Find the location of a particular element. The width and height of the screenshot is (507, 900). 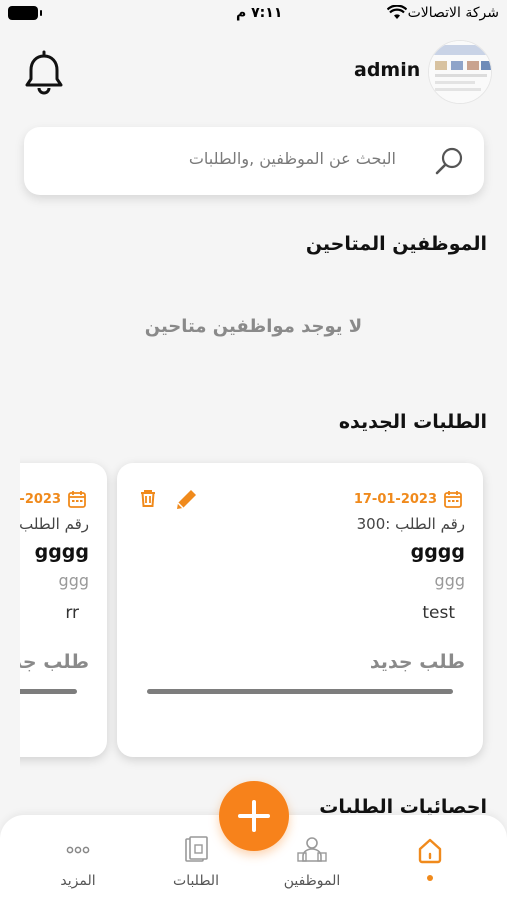

pencil-icon is located at coordinates (186, 499).